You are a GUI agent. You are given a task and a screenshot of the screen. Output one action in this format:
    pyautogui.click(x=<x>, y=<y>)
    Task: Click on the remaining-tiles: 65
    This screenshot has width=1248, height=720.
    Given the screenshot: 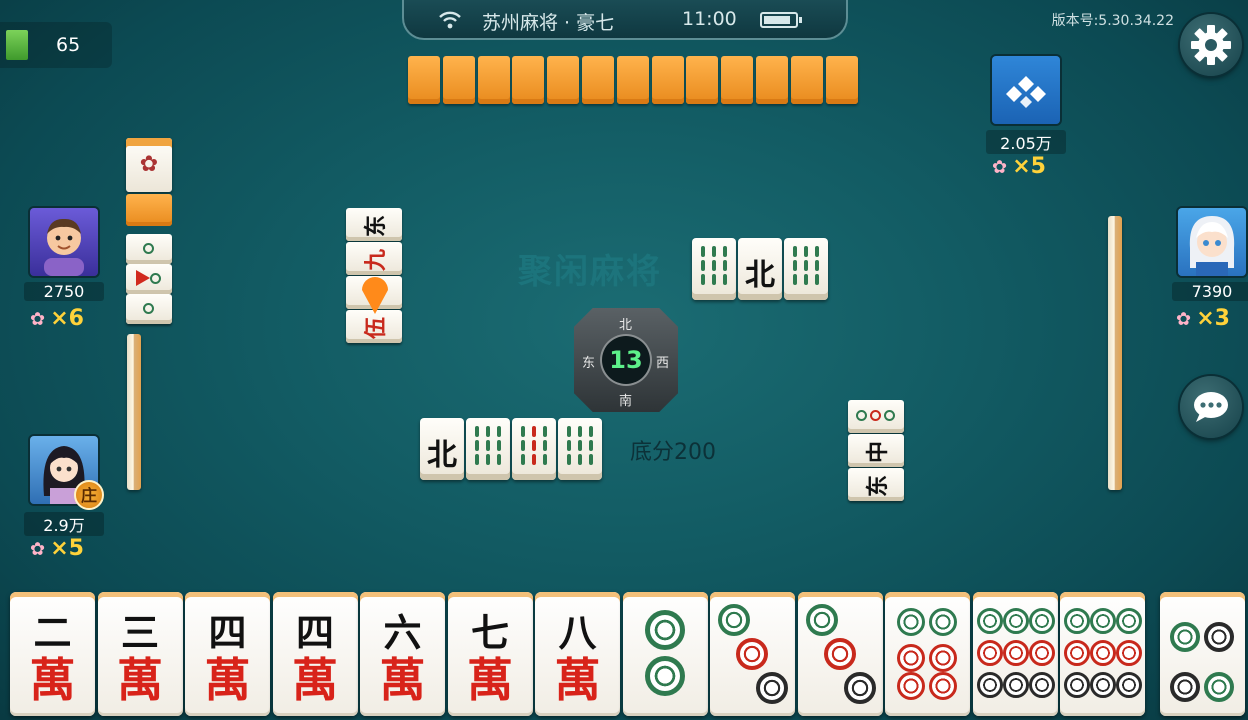 What is the action you would take?
    pyautogui.click(x=68, y=45)
    